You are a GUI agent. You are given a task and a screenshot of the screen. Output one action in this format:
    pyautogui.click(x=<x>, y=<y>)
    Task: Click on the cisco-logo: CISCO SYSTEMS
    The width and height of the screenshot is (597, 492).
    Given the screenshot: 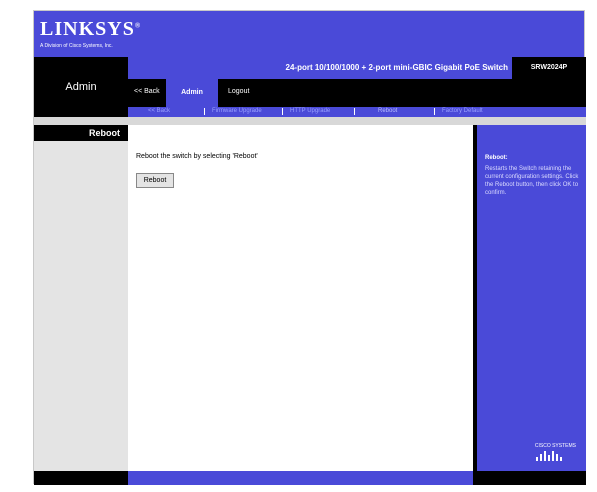 What is the action you would take?
    pyautogui.click(x=555, y=452)
    